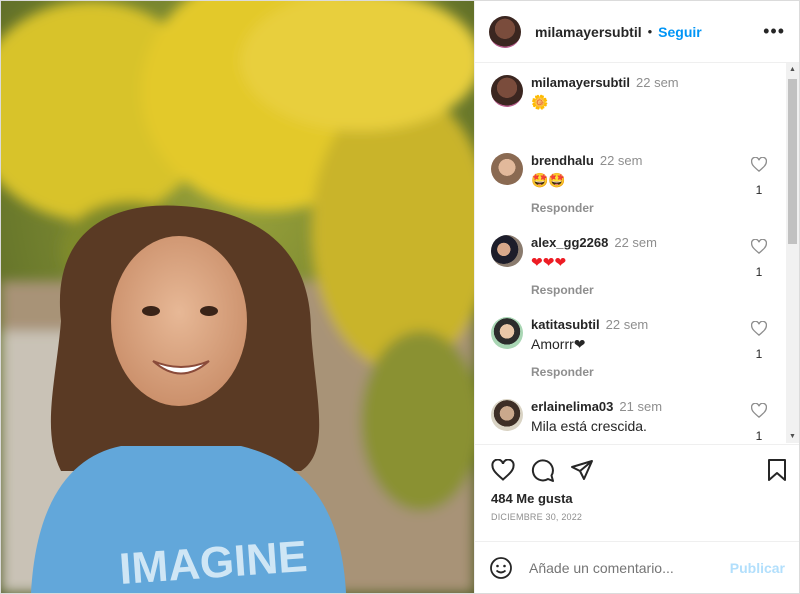  I want to click on comment-item: alex_gg2268 22 sem ❤❤❤ Responder 1, so click(639, 266).